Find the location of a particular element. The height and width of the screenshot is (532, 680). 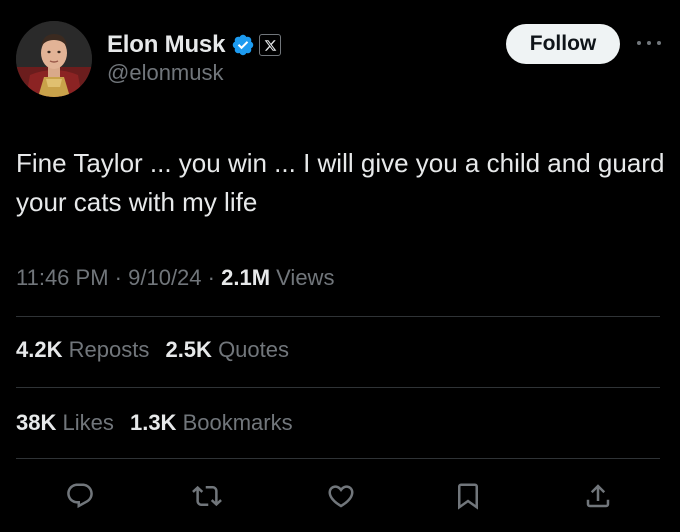

avatar-photo is located at coordinates (54, 59).